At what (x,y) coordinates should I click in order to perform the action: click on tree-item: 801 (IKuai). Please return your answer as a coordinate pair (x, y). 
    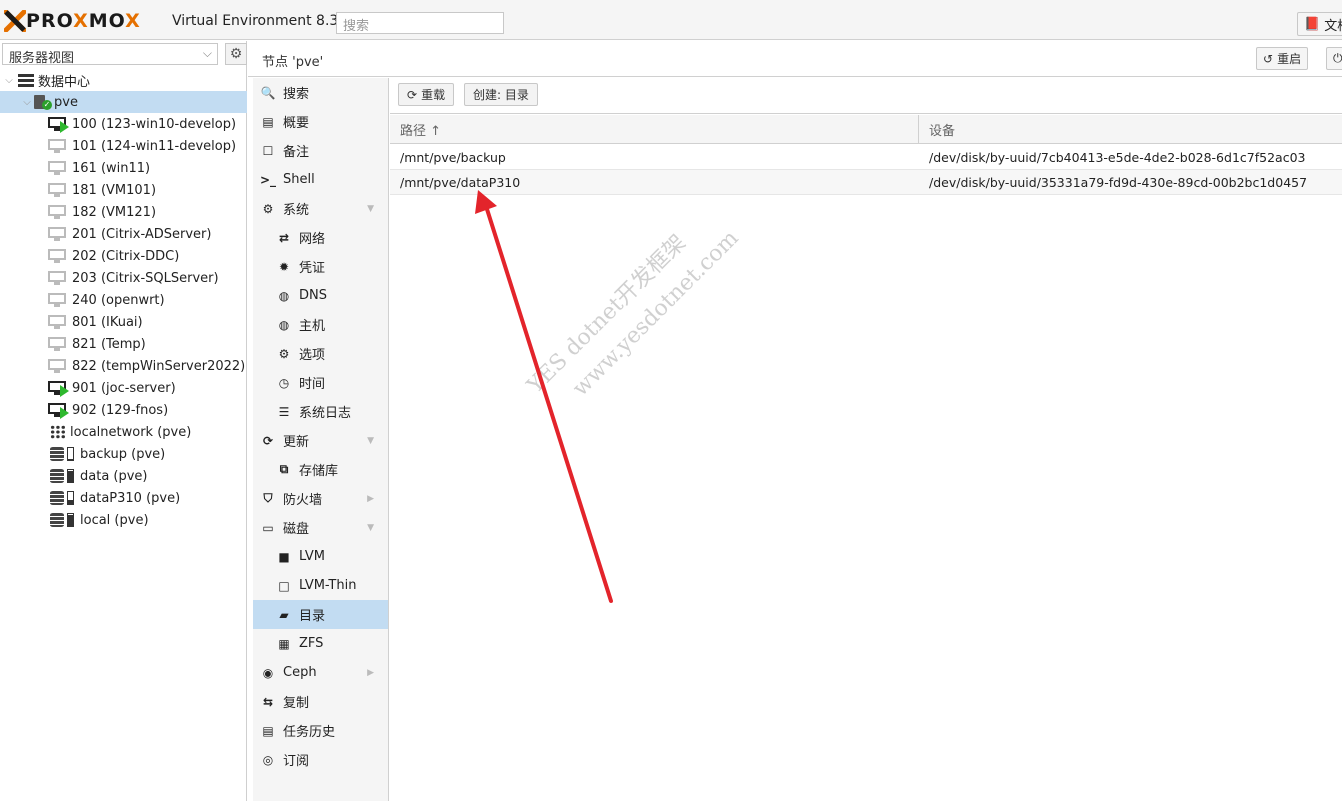
    Looking at the image, I should click on (123, 322).